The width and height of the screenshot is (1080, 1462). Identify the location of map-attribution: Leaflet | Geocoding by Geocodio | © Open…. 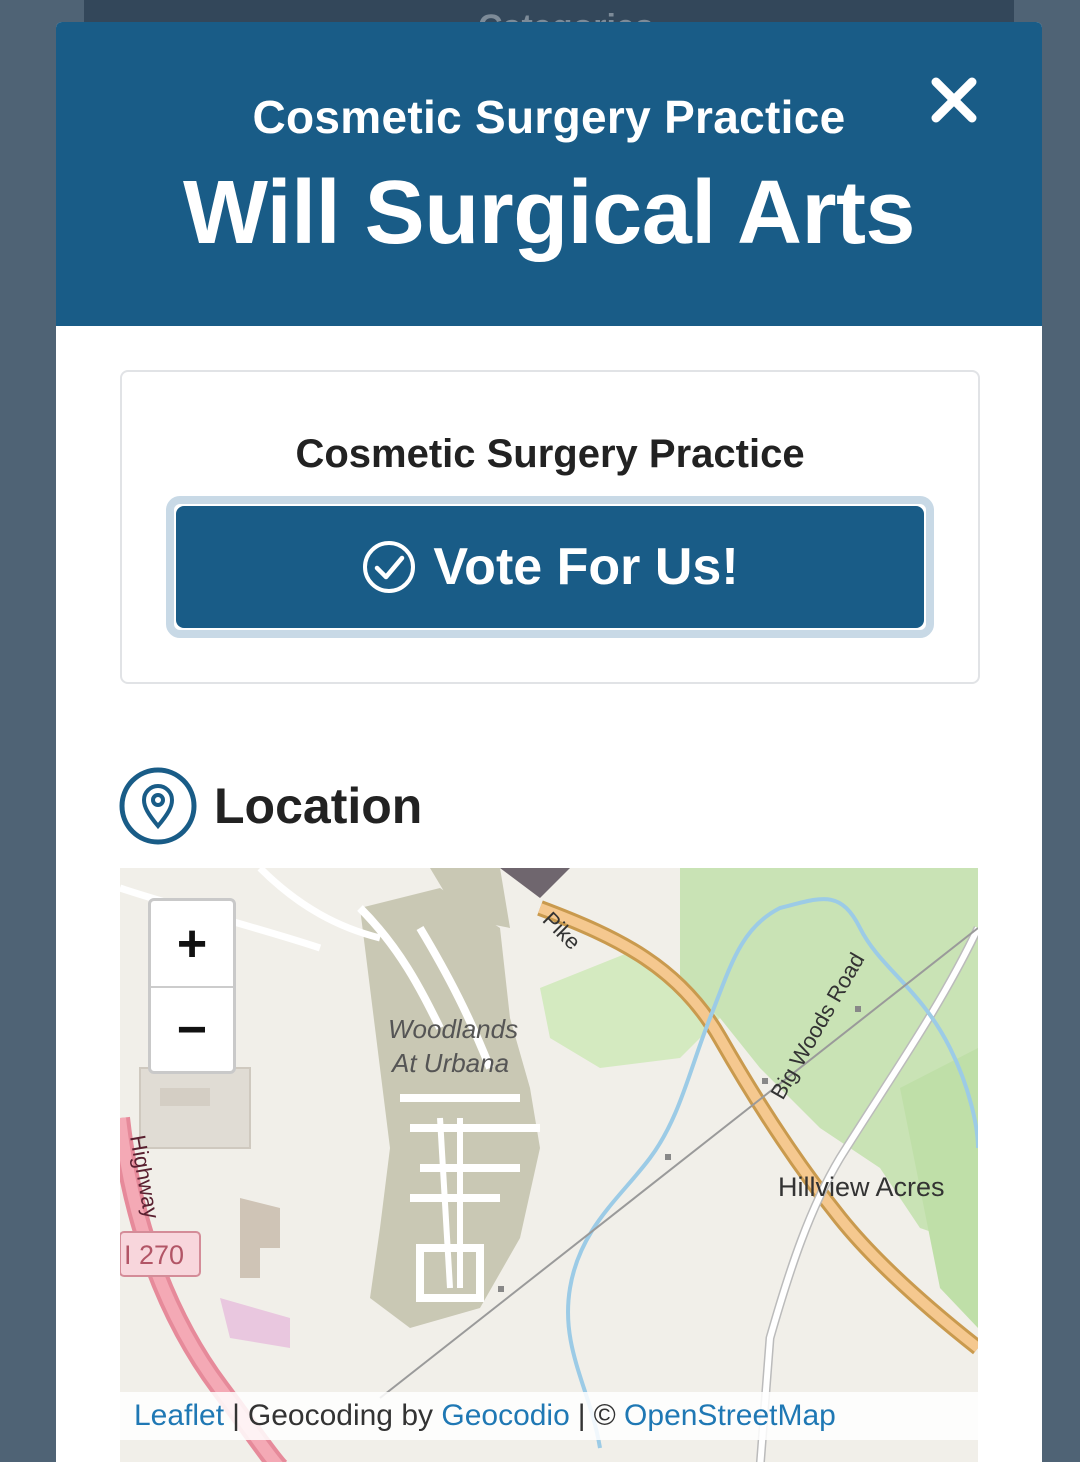
(549, 1416).